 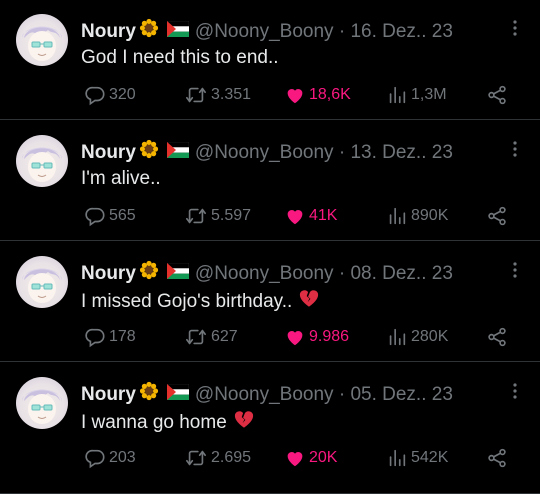 What do you see at coordinates (430, 336) in the screenshot?
I see `views-count: 280K` at bounding box center [430, 336].